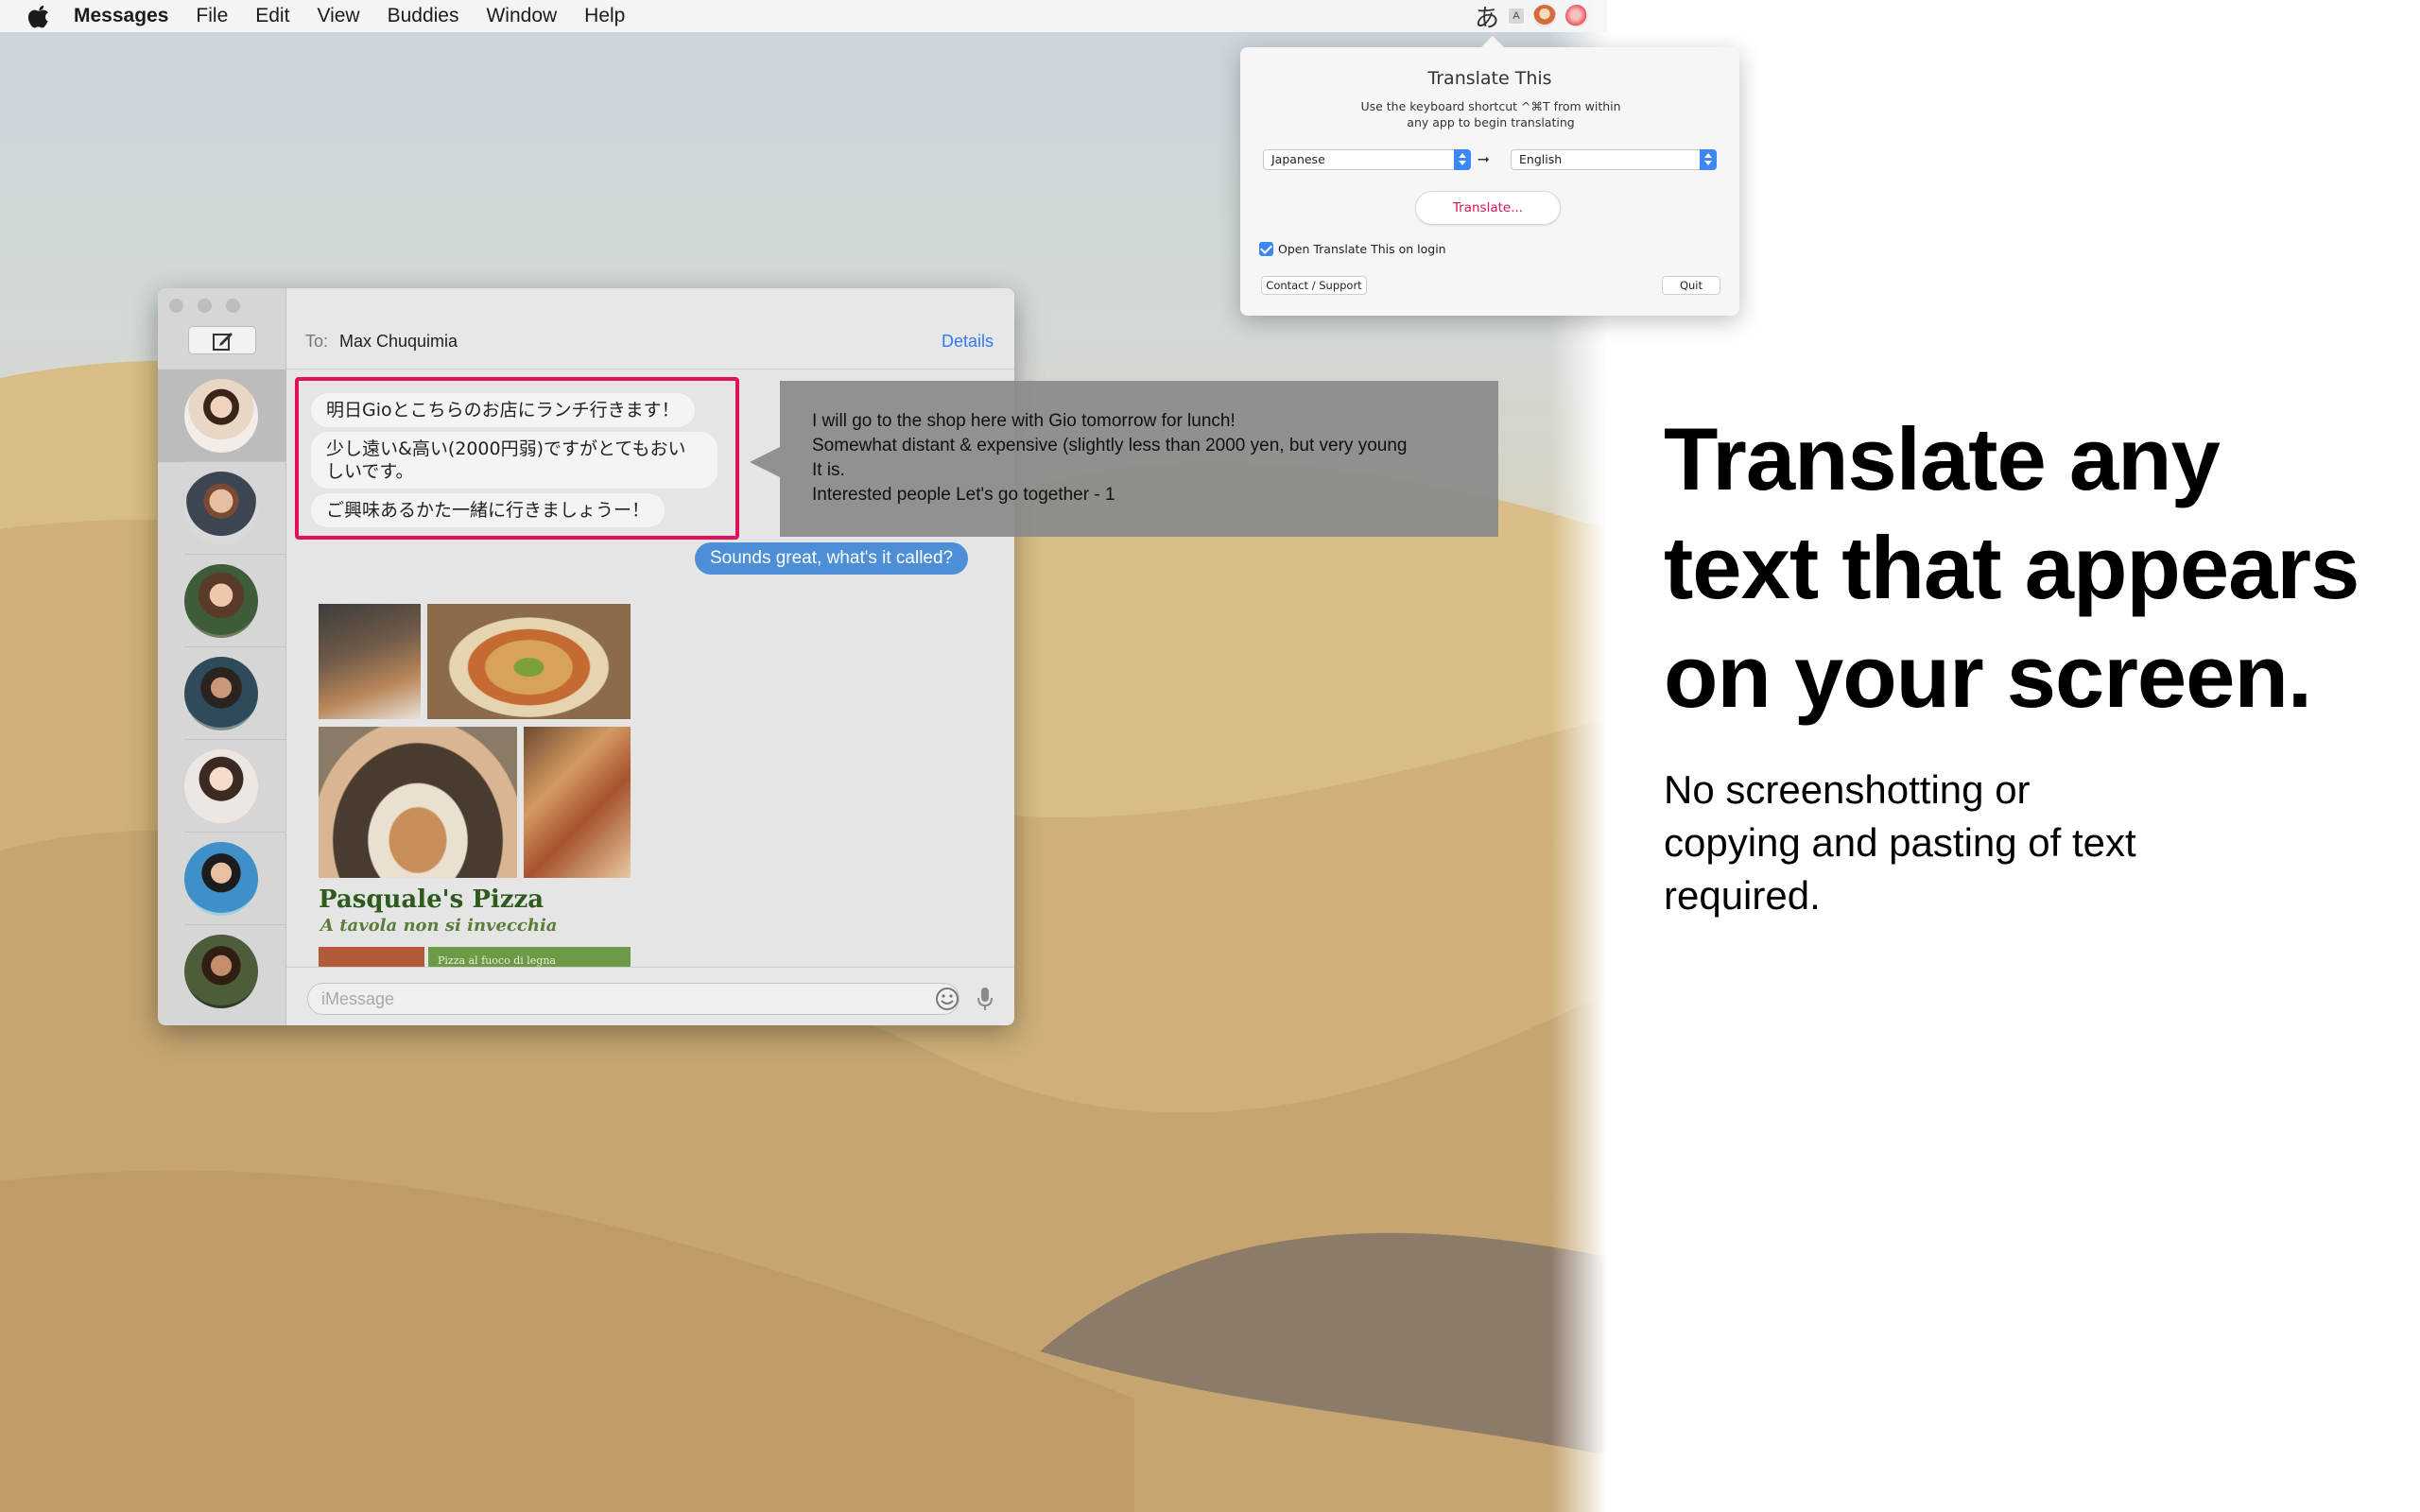 The width and height of the screenshot is (2420, 1512). Describe the element at coordinates (205, 306) in the screenshot. I see `minimize-window-button` at that location.